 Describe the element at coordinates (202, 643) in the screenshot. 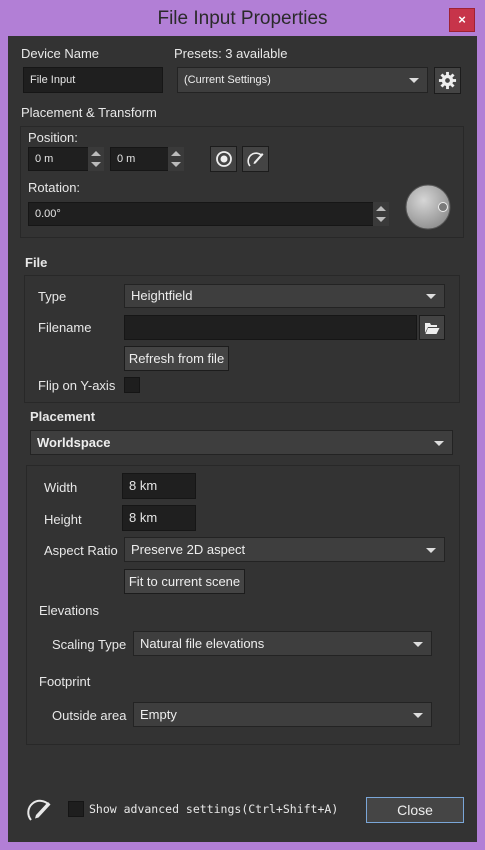

I see `scaling-type-selected: Natural file elevations` at that location.